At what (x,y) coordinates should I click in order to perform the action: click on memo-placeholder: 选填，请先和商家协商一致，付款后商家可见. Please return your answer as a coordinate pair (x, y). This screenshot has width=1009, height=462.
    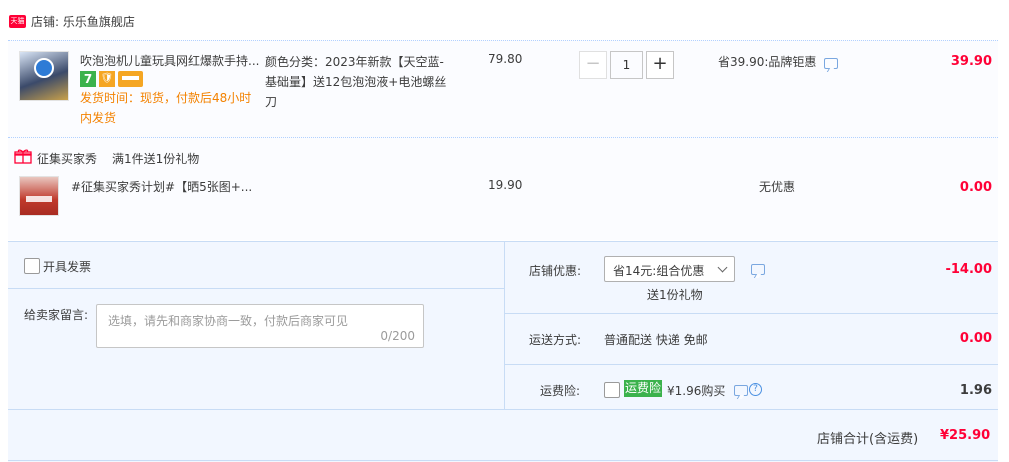
    Looking at the image, I should click on (228, 321).